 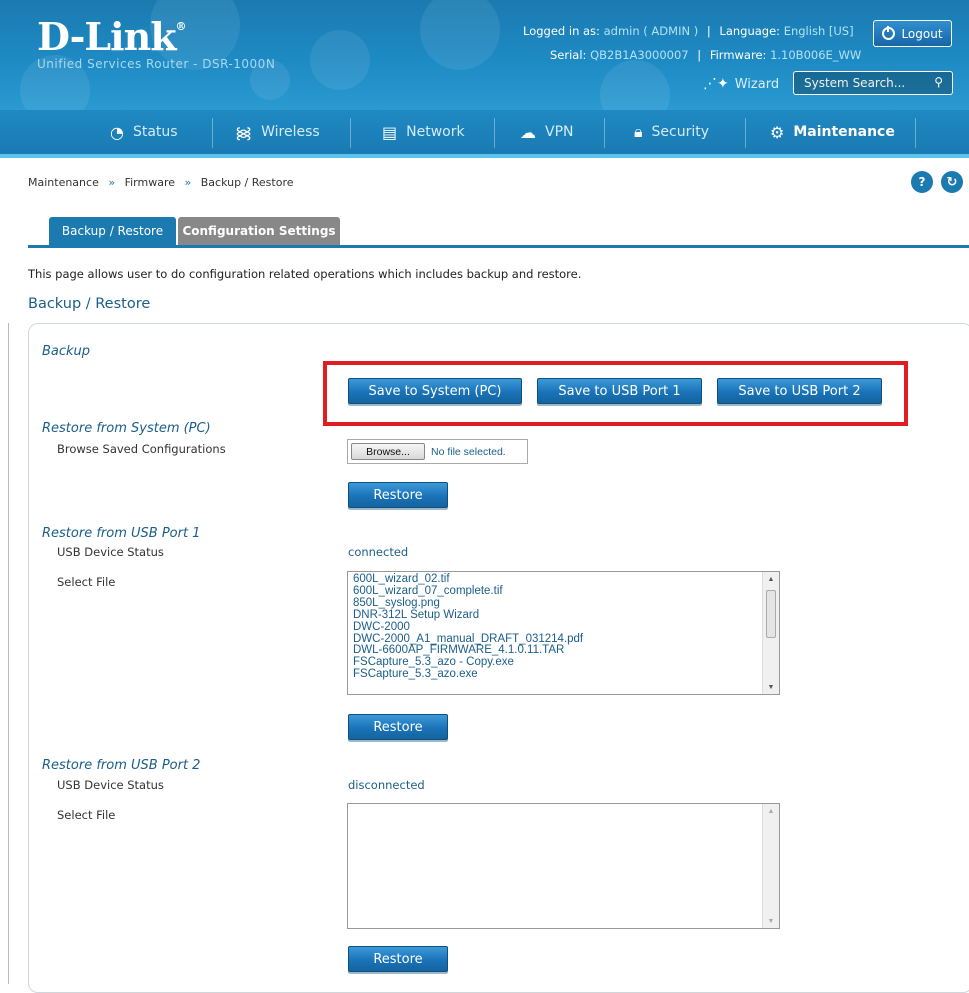 What do you see at coordinates (922, 33) in the screenshot?
I see `logout-label: Logout` at bounding box center [922, 33].